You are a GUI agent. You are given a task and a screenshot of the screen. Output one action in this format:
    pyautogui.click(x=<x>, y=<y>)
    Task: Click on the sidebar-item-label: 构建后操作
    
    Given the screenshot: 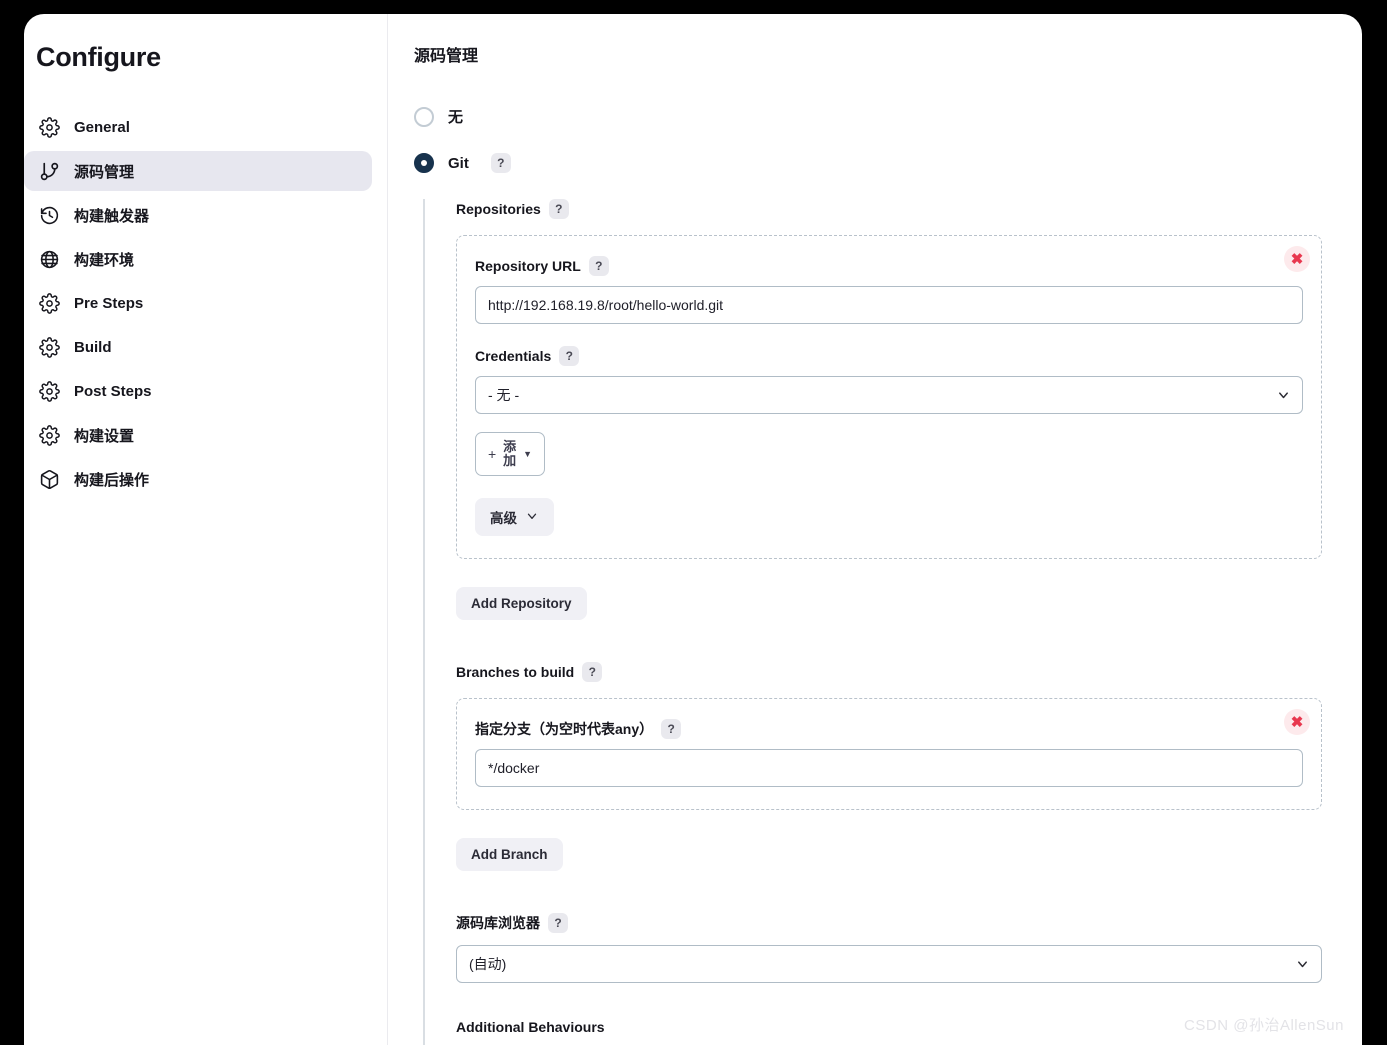 What is the action you would take?
    pyautogui.click(x=112, y=480)
    